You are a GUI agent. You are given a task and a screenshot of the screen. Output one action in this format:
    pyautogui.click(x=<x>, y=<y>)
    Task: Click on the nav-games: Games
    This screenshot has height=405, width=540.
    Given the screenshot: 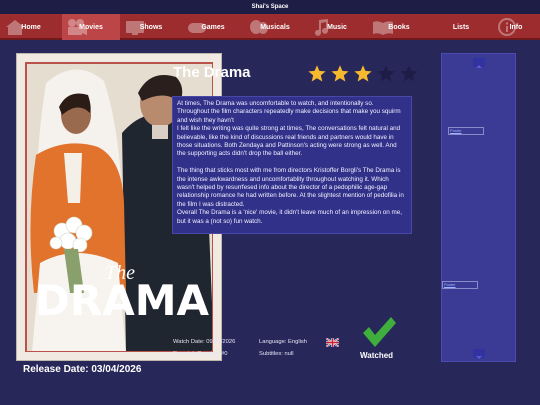 What is the action you would take?
    pyautogui.click(x=213, y=27)
    